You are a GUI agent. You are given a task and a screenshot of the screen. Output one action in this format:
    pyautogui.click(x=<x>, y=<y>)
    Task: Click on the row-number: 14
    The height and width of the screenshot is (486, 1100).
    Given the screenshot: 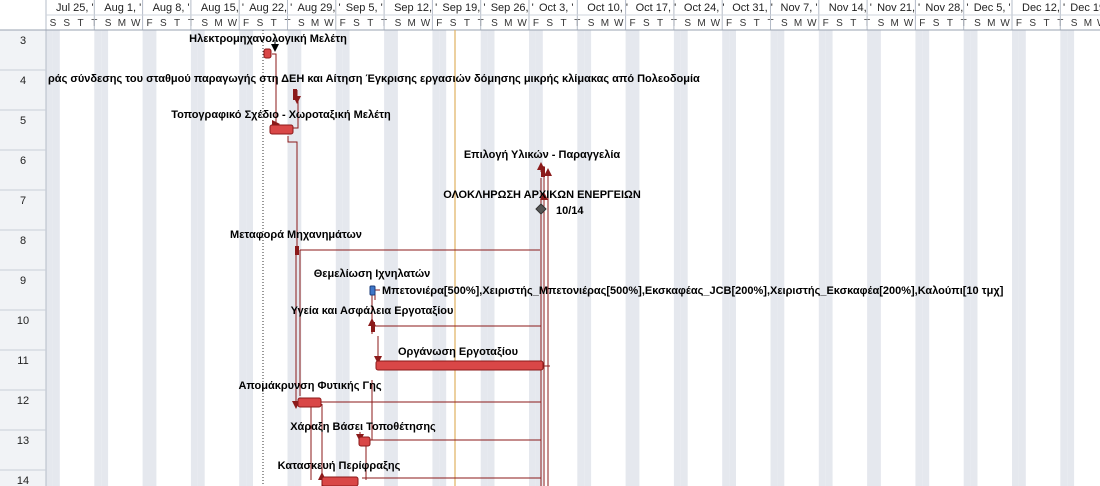 What is the action you would take?
    pyautogui.click(x=23, y=480)
    